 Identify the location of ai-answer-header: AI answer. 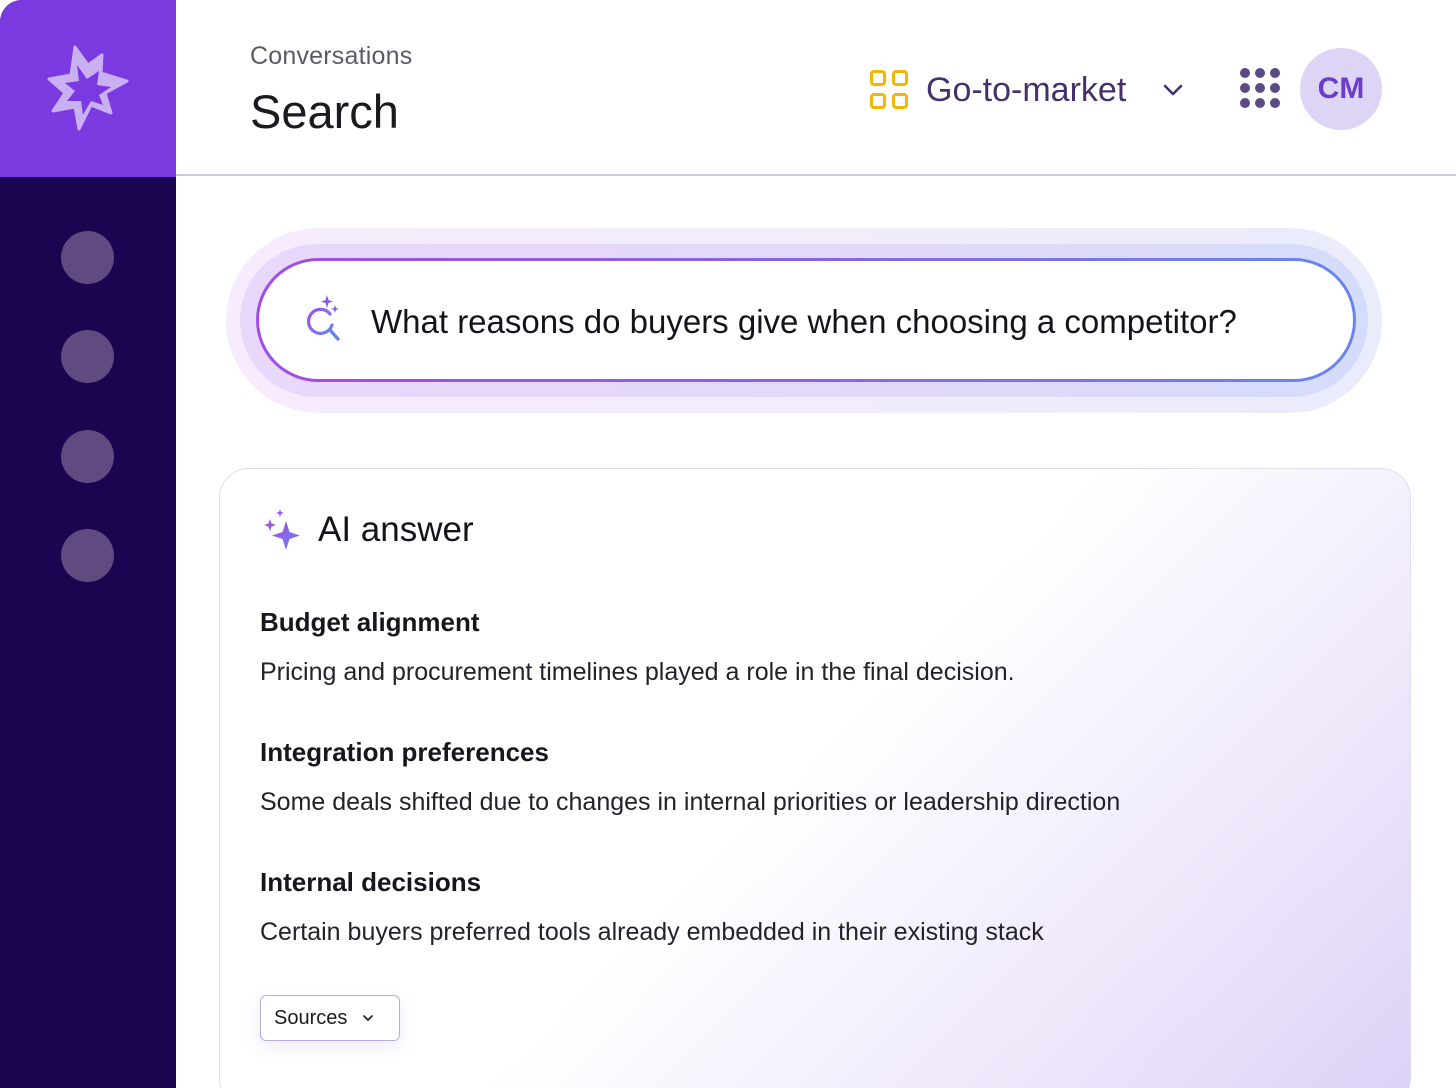
(368, 530).